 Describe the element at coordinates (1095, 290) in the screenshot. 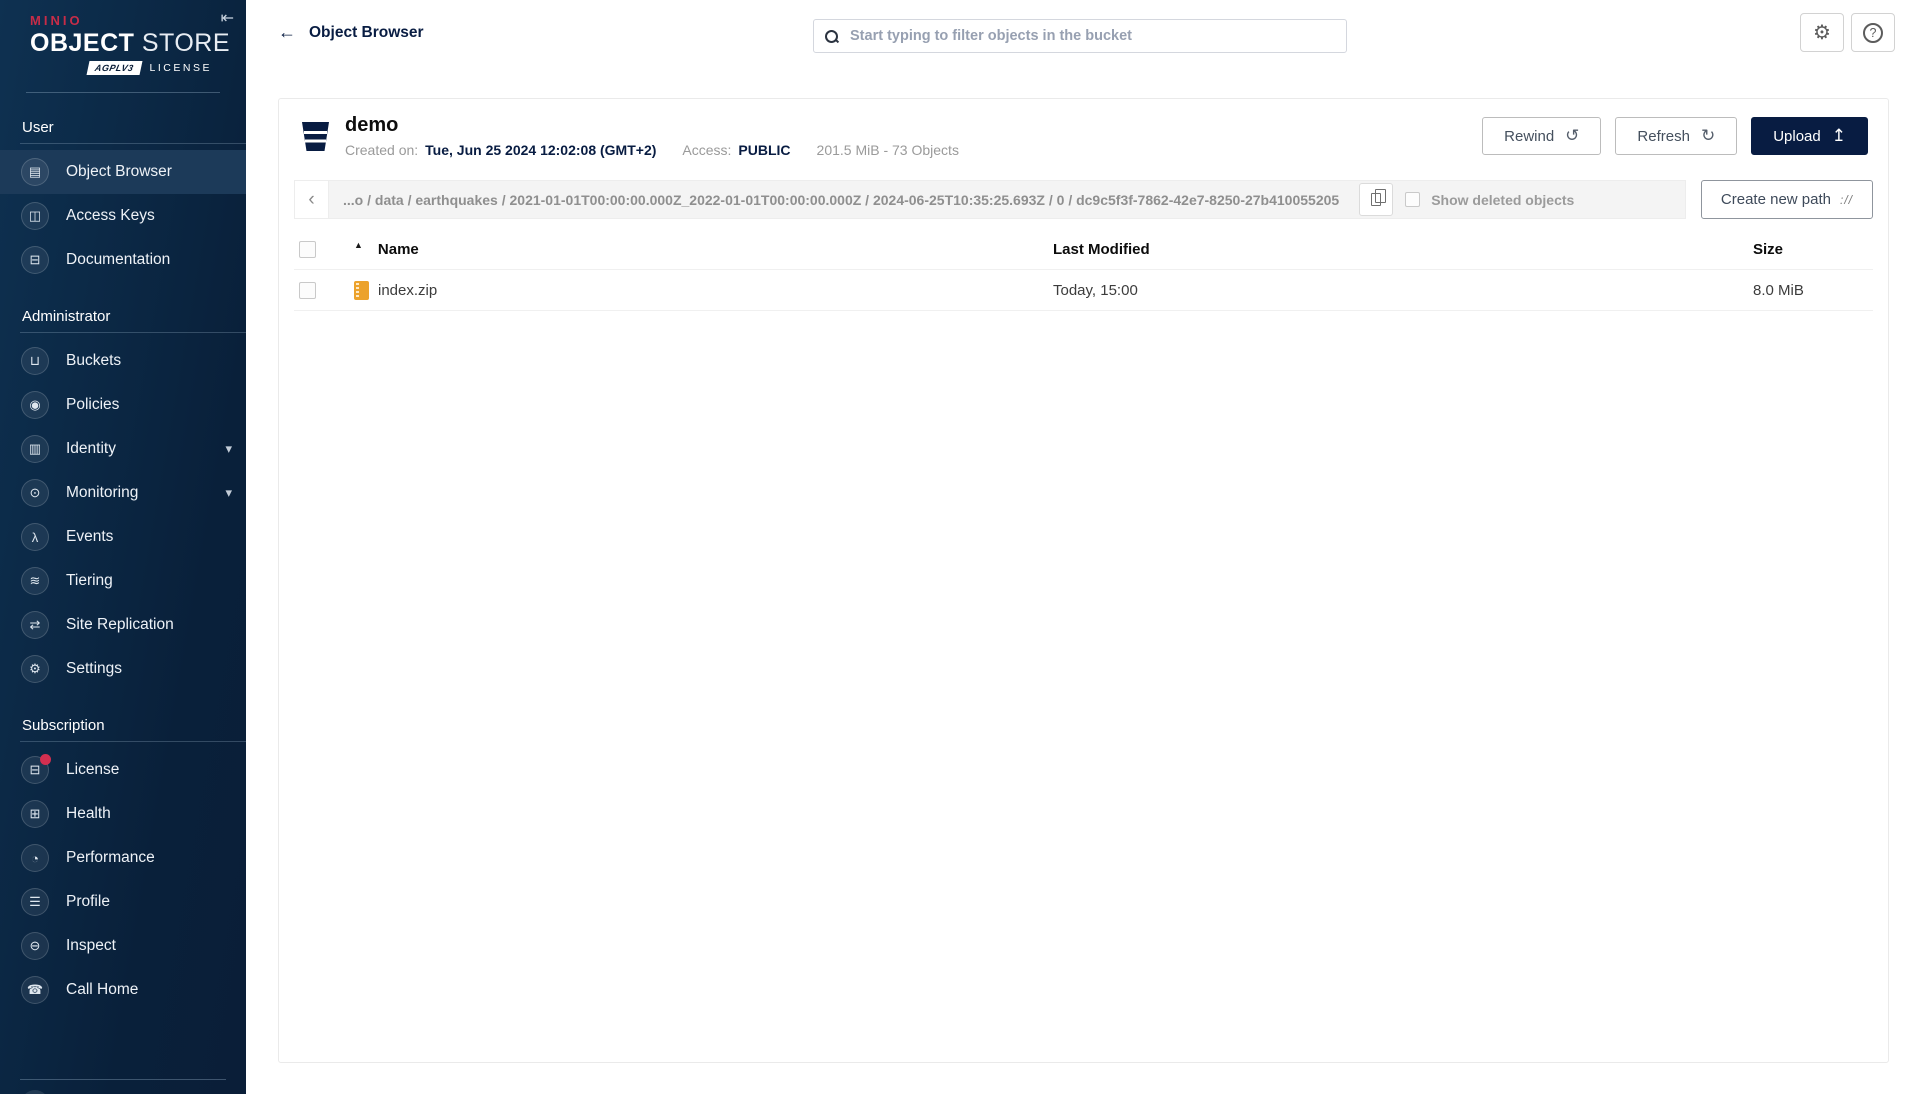

I see `object-last-modified: Today, 15:00` at that location.